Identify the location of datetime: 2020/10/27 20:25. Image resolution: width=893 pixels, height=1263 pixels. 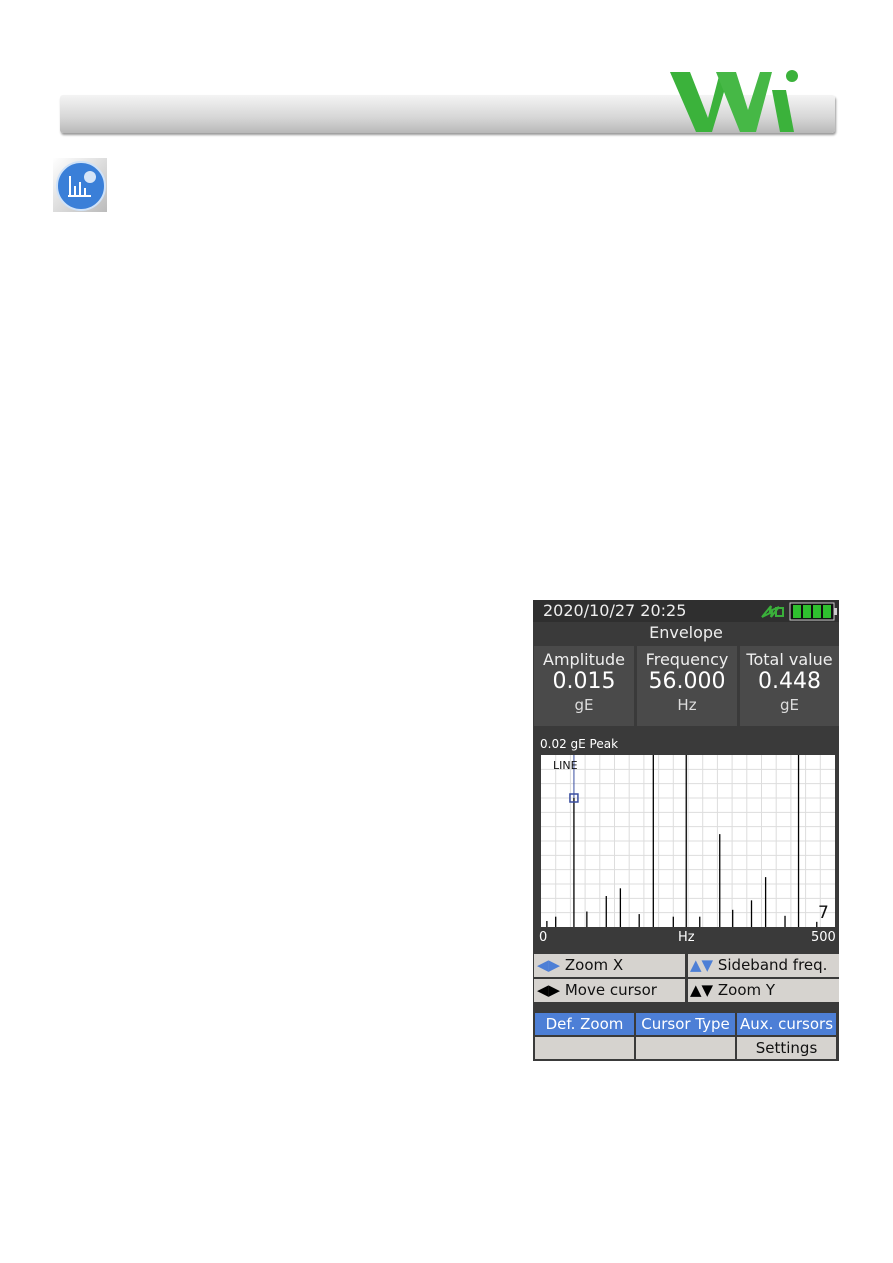
(615, 610).